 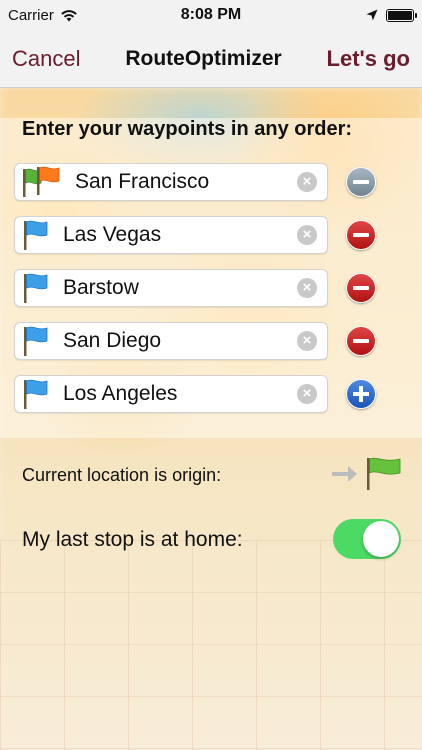 I want to click on location-arrow-icon, so click(x=372, y=15).